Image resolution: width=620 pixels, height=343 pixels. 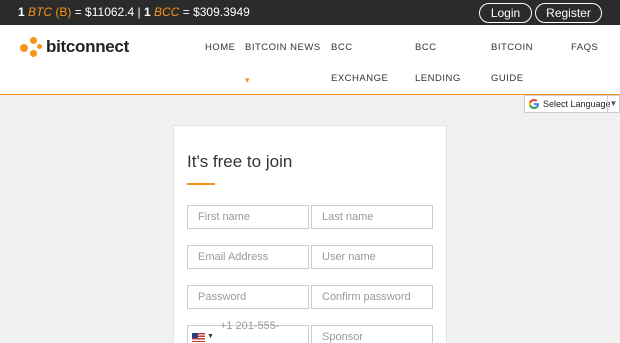 I want to click on dropdown-arrow-icon: ▼, so click(x=613, y=104).